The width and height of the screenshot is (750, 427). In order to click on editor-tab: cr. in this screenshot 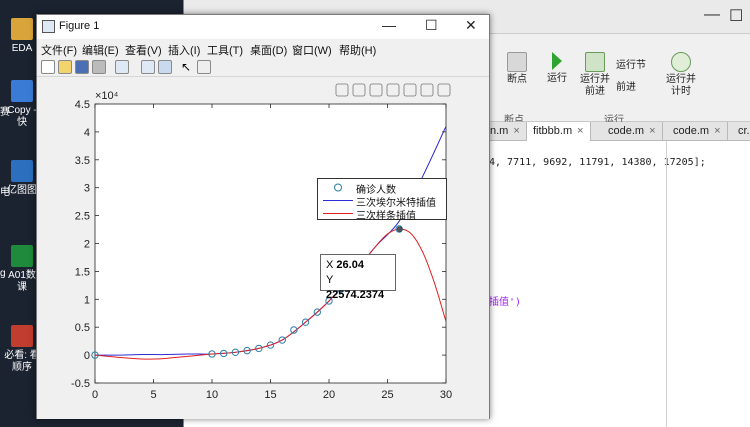, I will do `click(741, 131)`.